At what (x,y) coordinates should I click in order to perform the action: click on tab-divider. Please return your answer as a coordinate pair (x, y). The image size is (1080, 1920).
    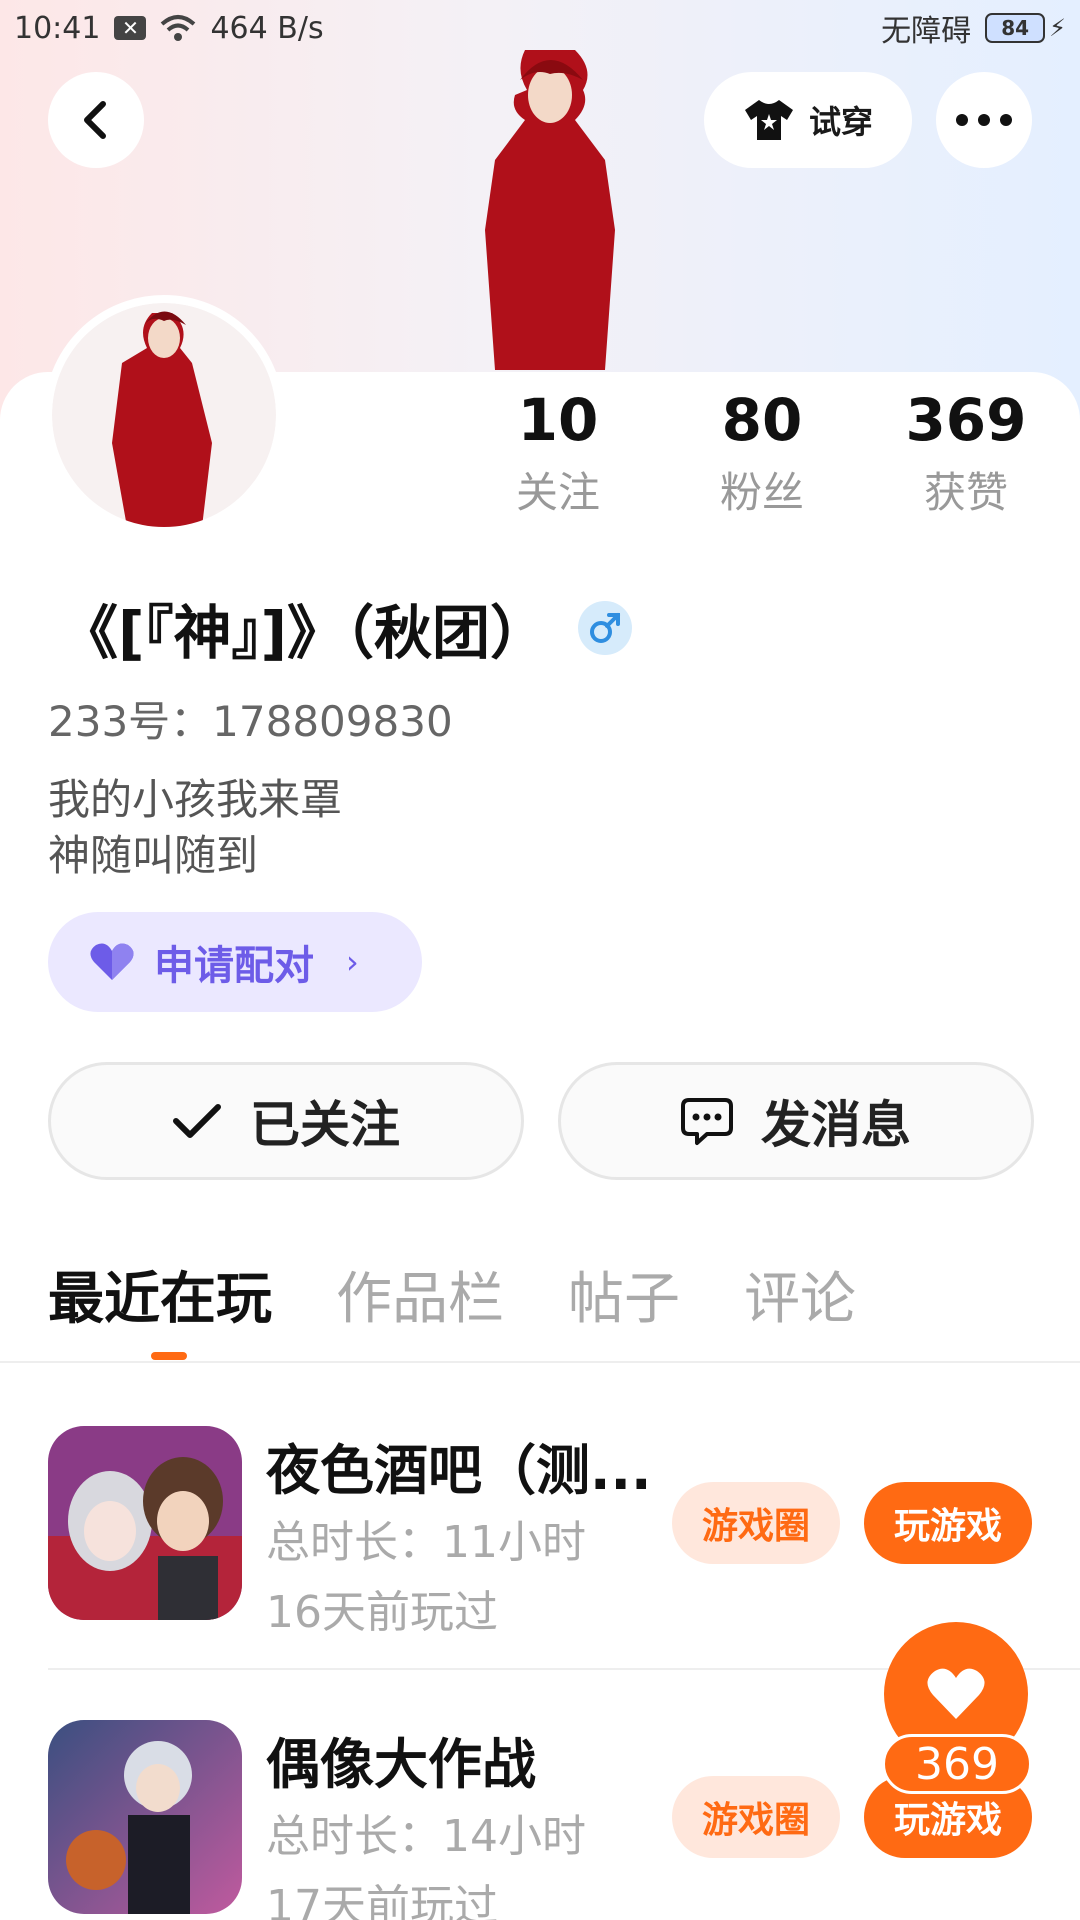
    Looking at the image, I should click on (540, 1362).